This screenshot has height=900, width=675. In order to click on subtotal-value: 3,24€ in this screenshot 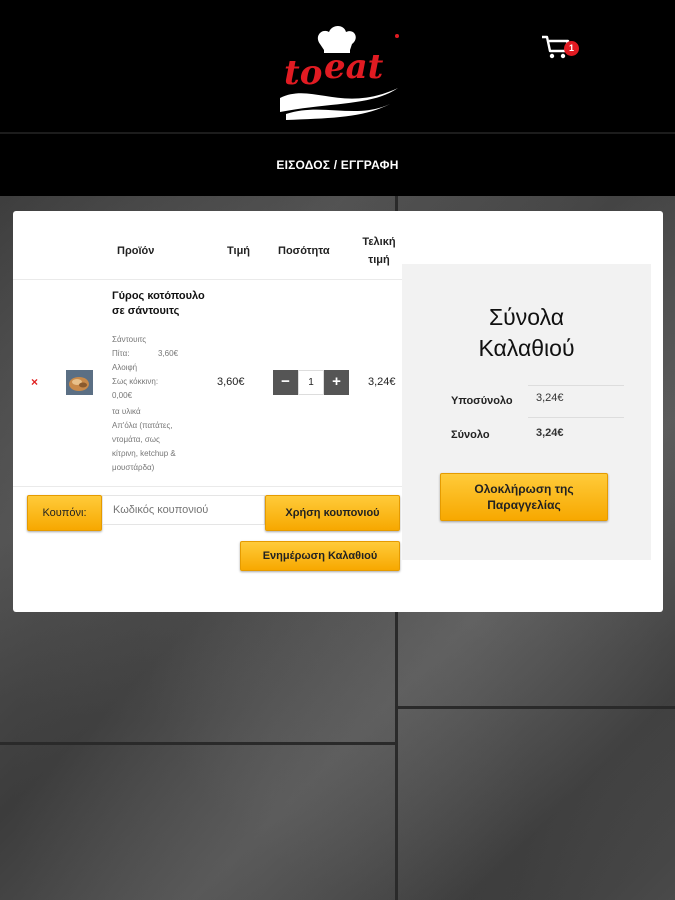, I will do `click(550, 398)`.